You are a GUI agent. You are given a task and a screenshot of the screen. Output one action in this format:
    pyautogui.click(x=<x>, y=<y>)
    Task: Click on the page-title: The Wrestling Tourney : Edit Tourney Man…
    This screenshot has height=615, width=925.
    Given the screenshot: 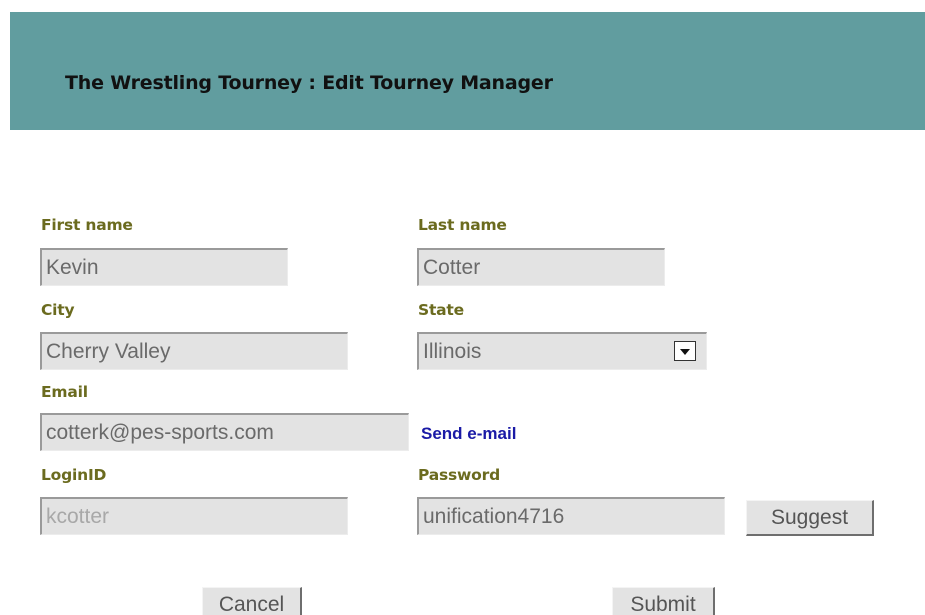 What is the action you would take?
    pyautogui.click(x=309, y=83)
    